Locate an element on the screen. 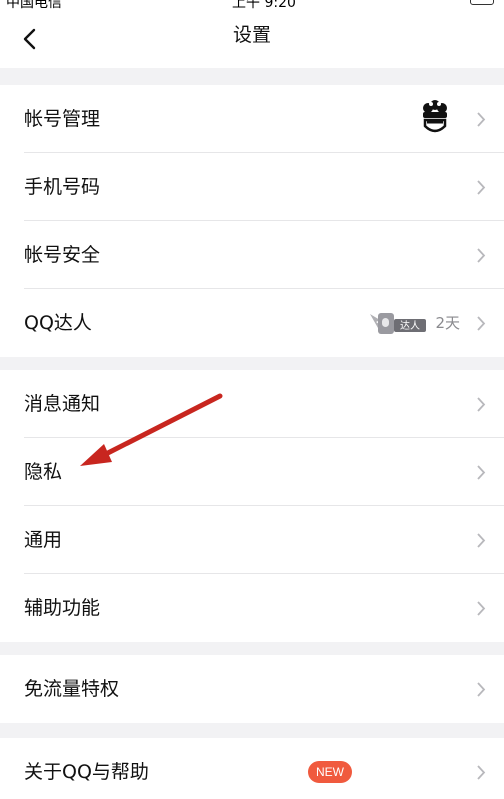 This screenshot has width=504, height=799. row-label: QQ达人 is located at coordinates (58, 323).